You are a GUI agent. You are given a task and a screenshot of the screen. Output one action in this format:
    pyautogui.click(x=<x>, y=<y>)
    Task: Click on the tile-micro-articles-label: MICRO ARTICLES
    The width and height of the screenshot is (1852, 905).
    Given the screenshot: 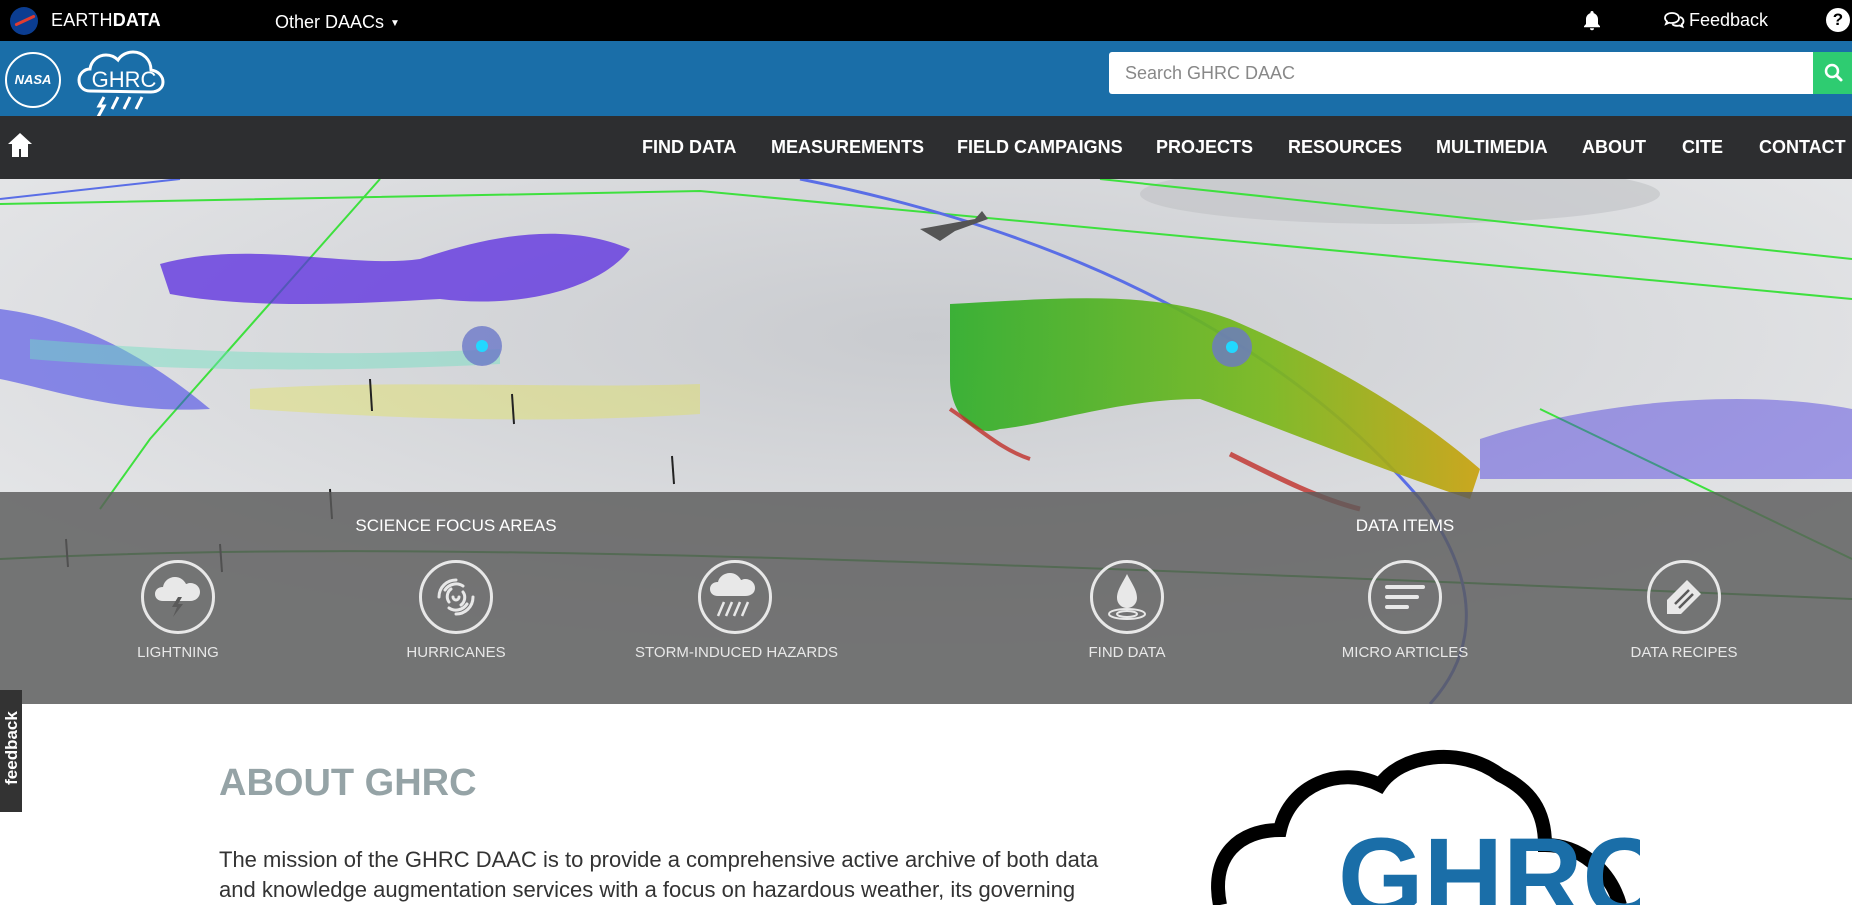 What is the action you would take?
    pyautogui.click(x=1405, y=652)
    